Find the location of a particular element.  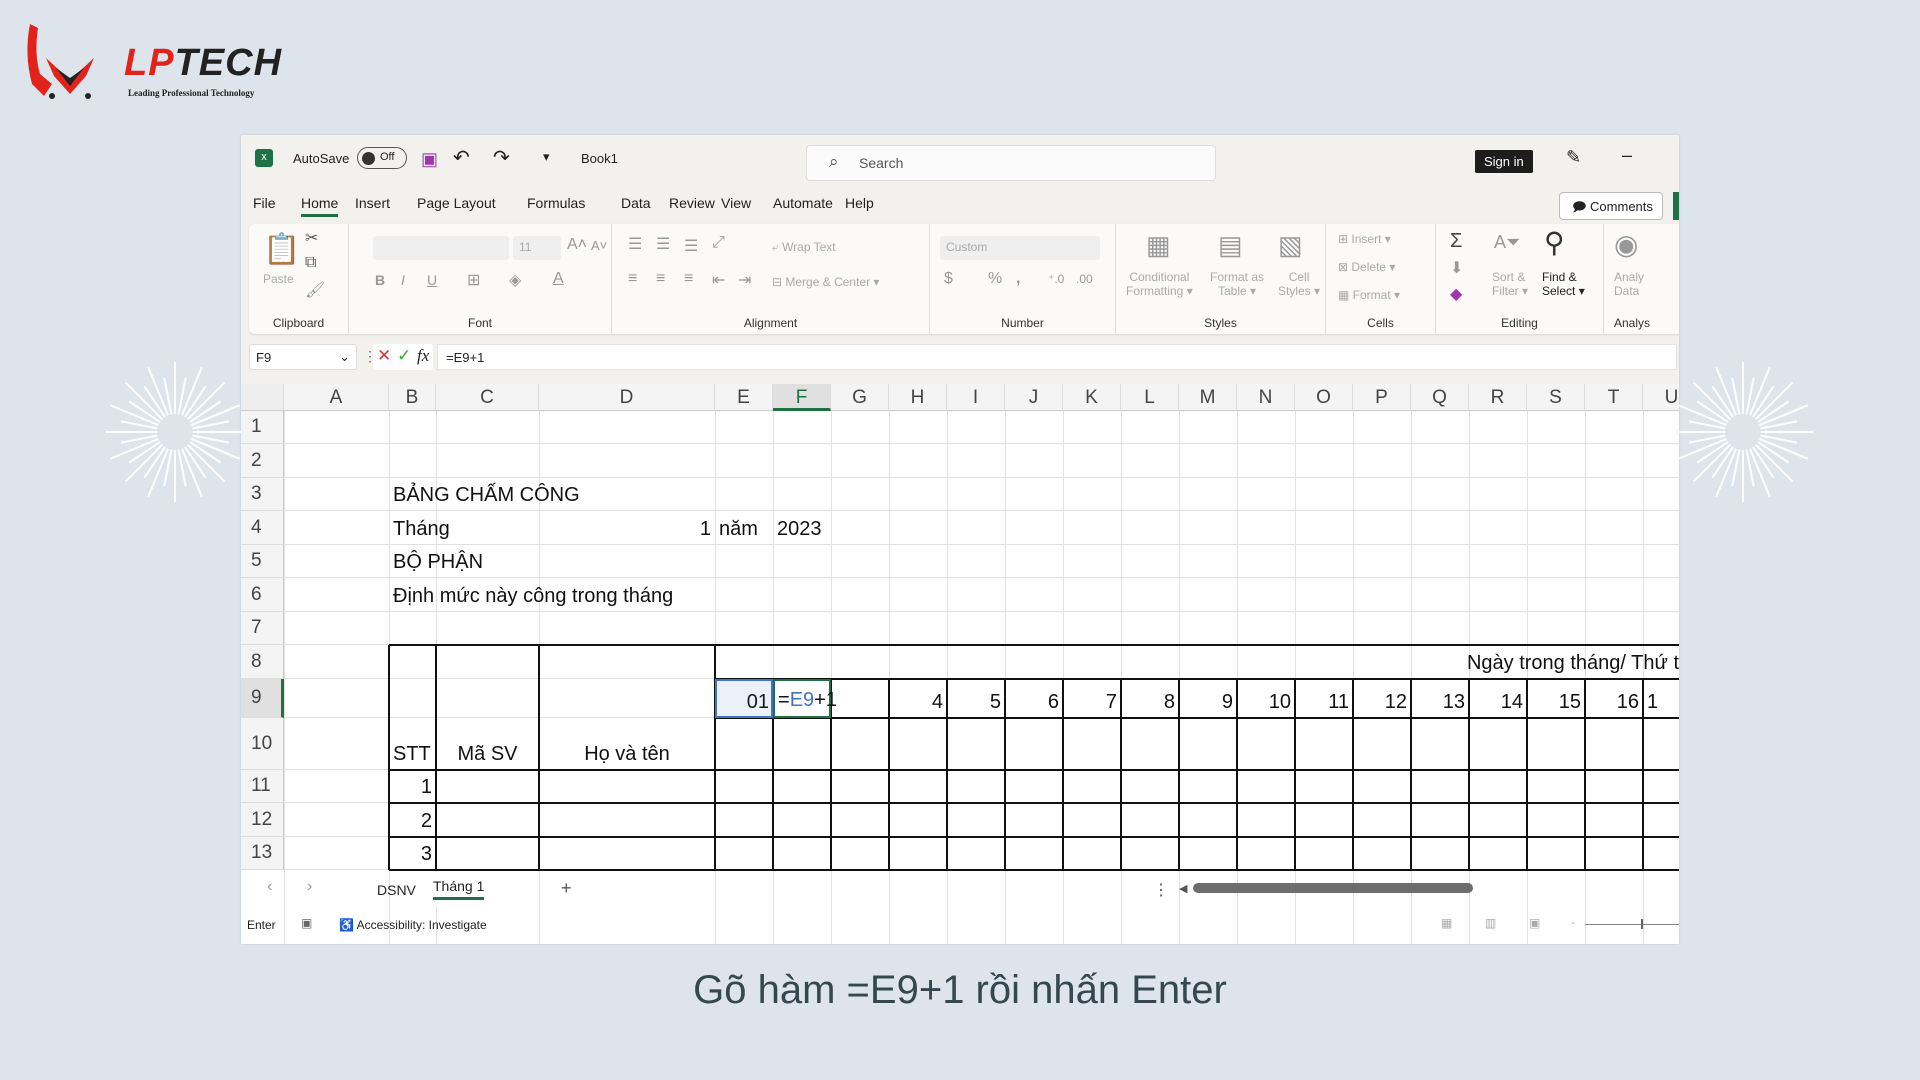

cell-k9: 7 is located at coordinates (1092, 698).